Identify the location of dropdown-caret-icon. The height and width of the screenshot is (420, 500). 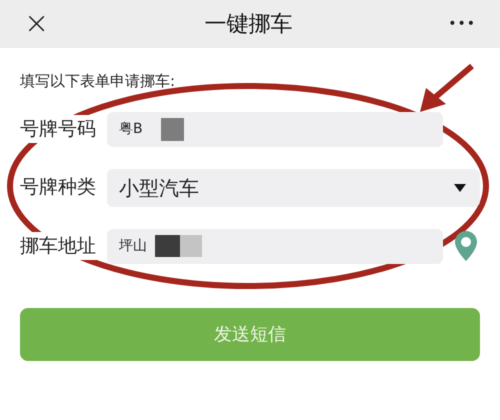
(460, 188).